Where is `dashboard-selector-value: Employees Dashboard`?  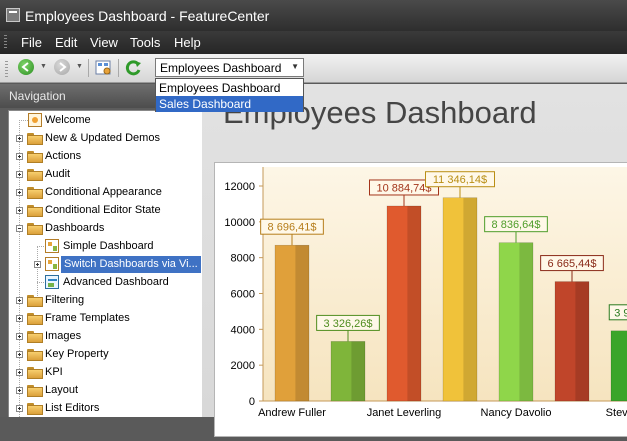
dashboard-selector-value: Employees Dashboard is located at coordinates (221, 68).